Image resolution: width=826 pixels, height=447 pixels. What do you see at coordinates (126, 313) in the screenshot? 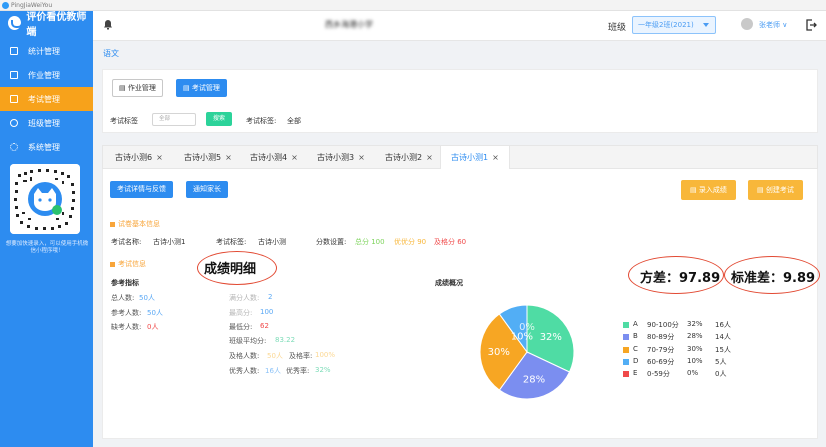
I see `participants-label: 参考人数:` at bounding box center [126, 313].